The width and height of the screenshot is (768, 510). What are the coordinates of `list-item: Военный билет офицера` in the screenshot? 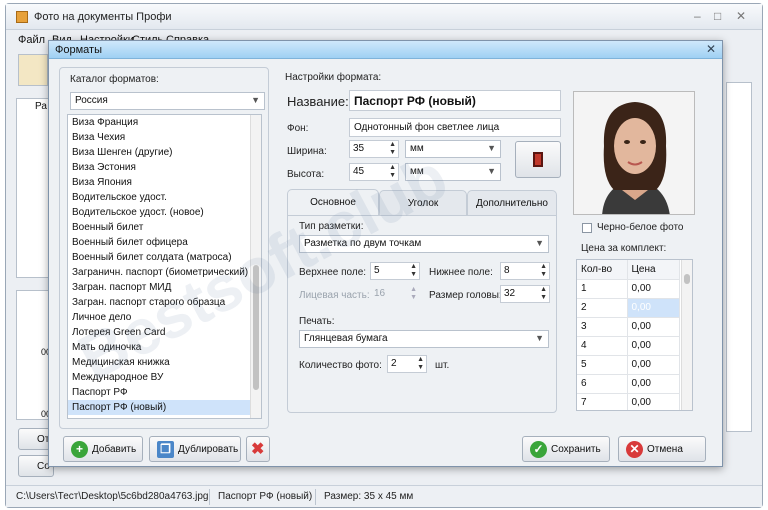 It's located at (164, 242).